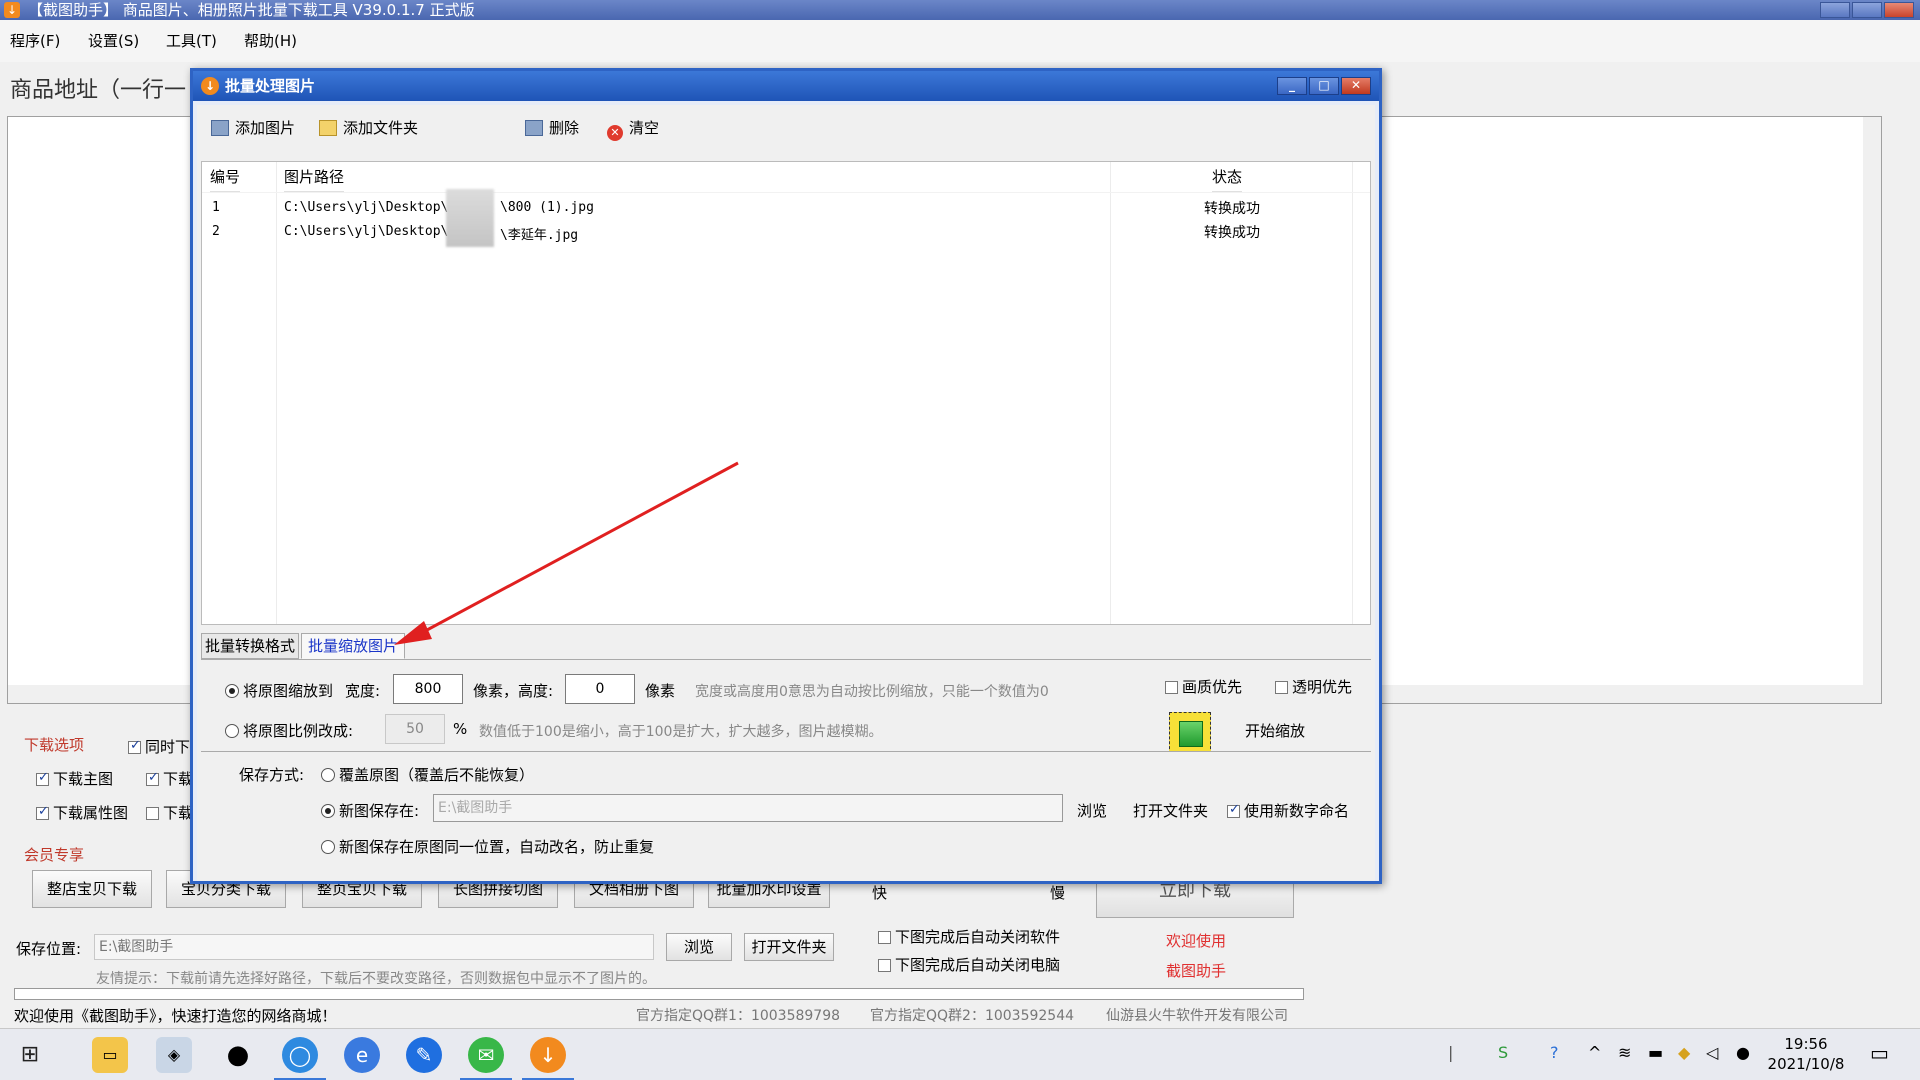 This screenshot has width=1920, height=1080. Describe the element at coordinates (54, 855) in the screenshot. I see `member-label: 会员专享` at that location.